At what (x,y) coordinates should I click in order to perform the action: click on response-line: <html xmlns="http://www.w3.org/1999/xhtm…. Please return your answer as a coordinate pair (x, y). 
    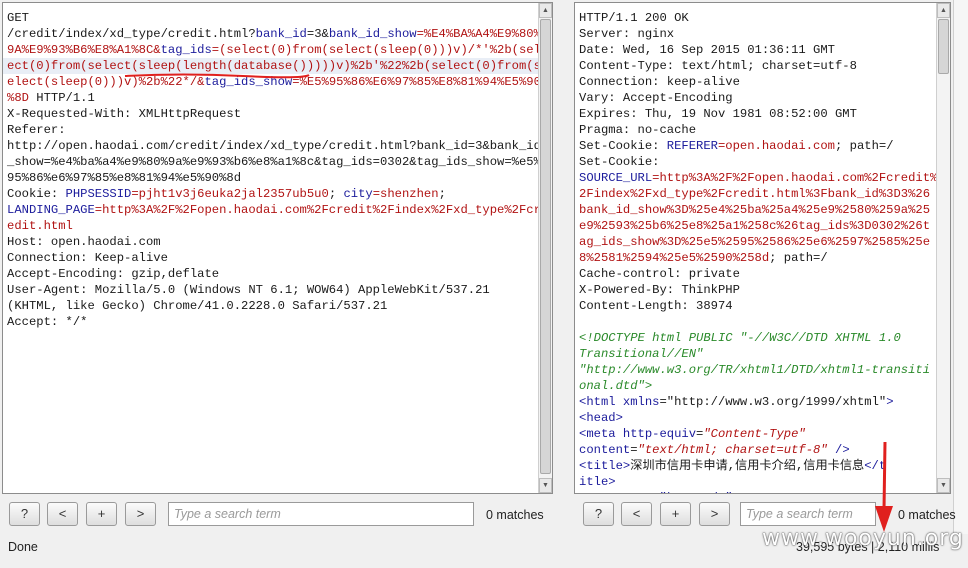
    Looking at the image, I should click on (756, 402).